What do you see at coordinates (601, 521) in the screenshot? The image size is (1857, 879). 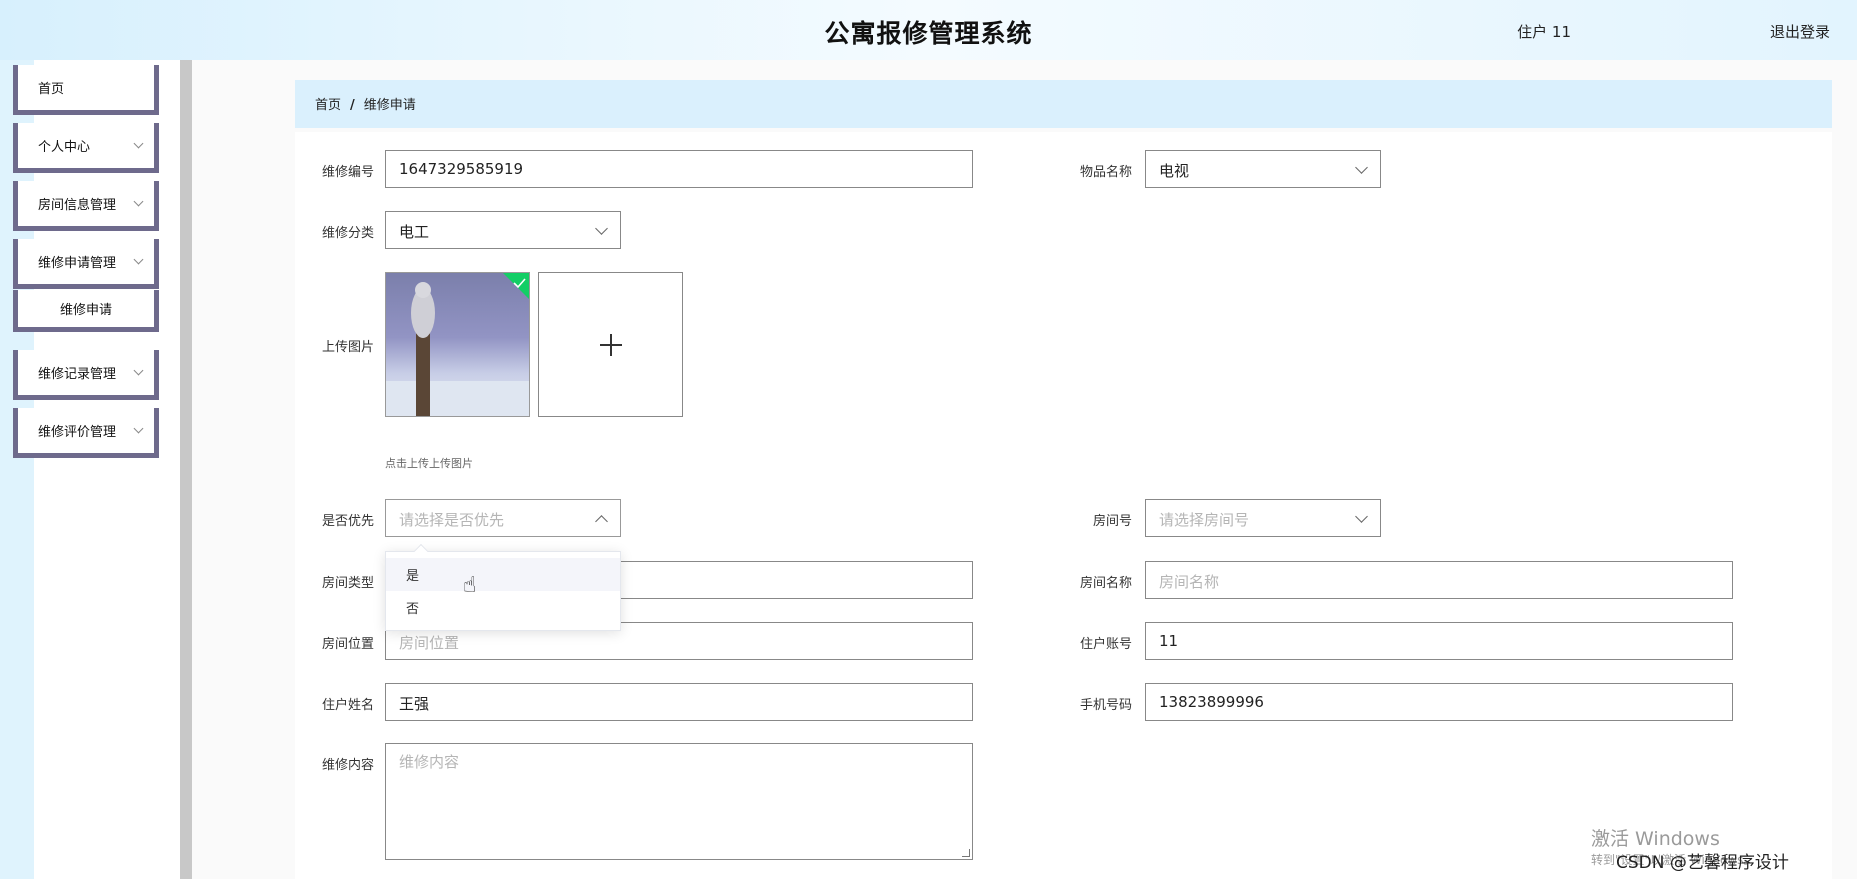 I see `chevron-up-icon` at bounding box center [601, 521].